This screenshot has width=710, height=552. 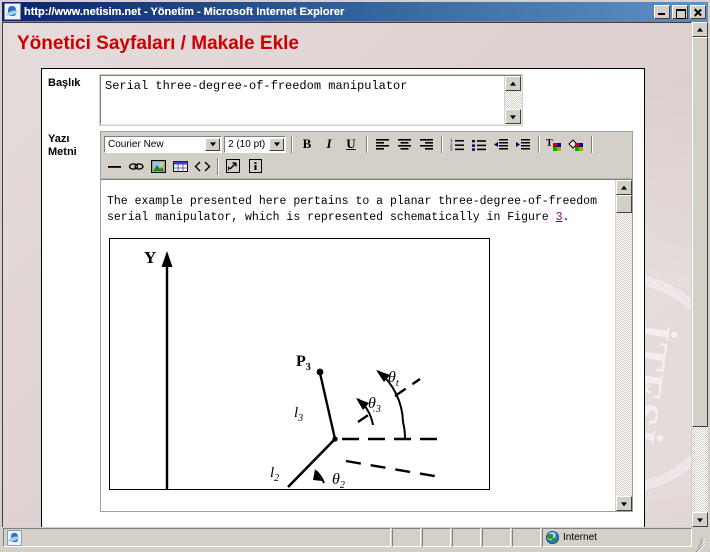 What do you see at coordinates (576, 144) in the screenshot?
I see `background-color-icon` at bounding box center [576, 144].